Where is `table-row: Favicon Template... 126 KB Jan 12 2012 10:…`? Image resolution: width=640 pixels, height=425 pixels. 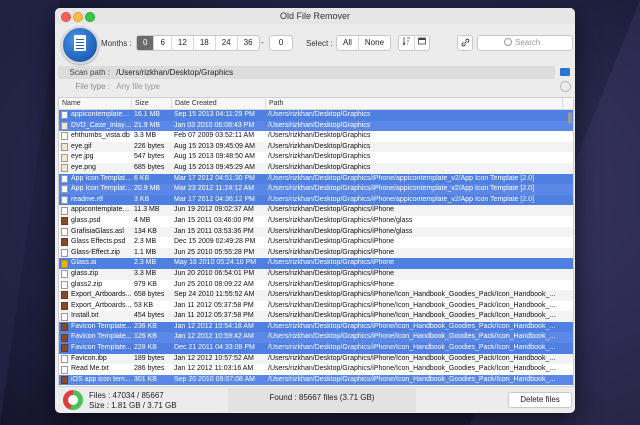 table-row: Favicon Template... 126 KB Jan 12 2012 10:… is located at coordinates (316, 338).